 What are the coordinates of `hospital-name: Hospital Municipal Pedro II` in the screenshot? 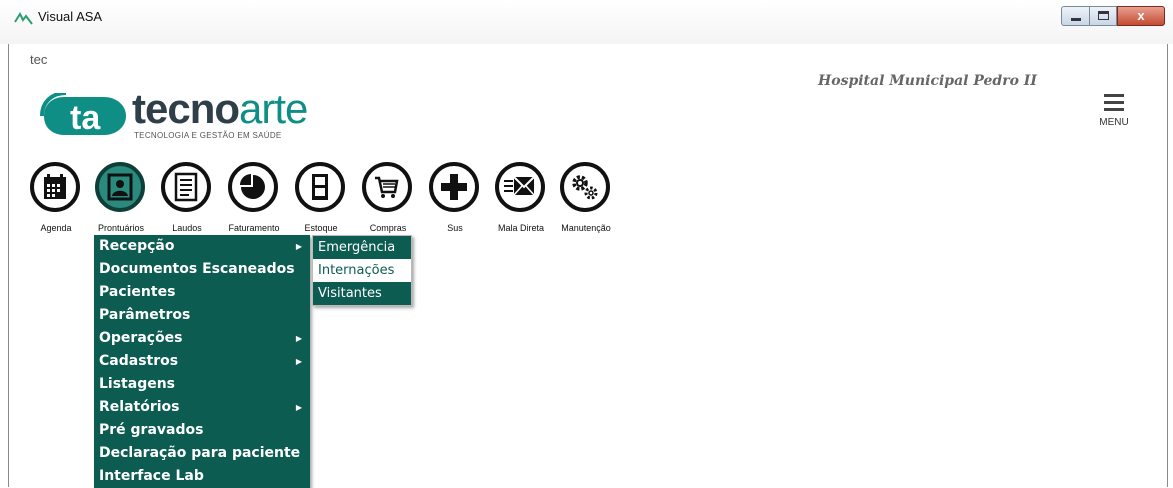 It's located at (927, 81).